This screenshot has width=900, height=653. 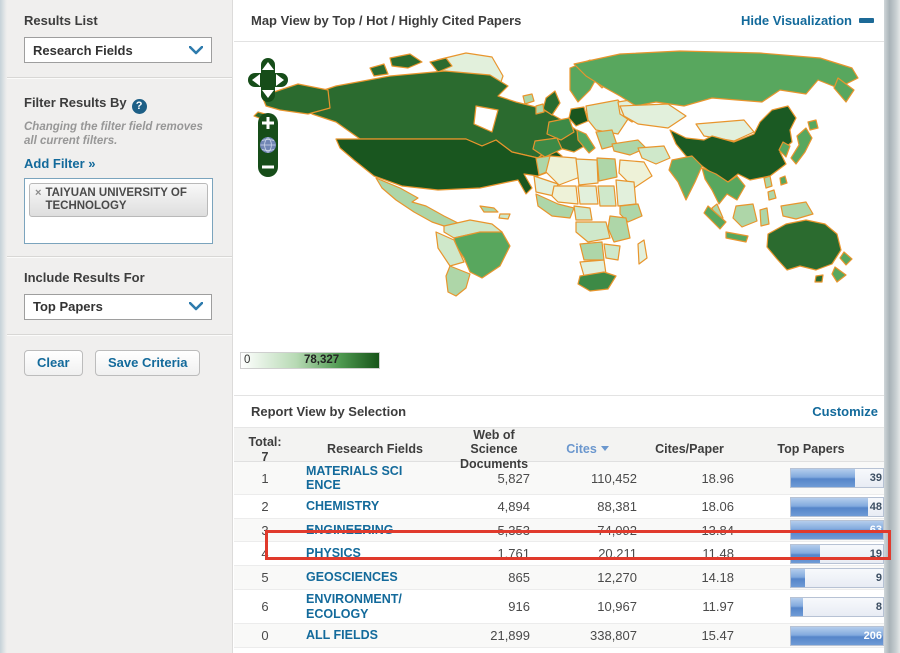 I want to click on top-papers-bar: 9, so click(x=837, y=577).